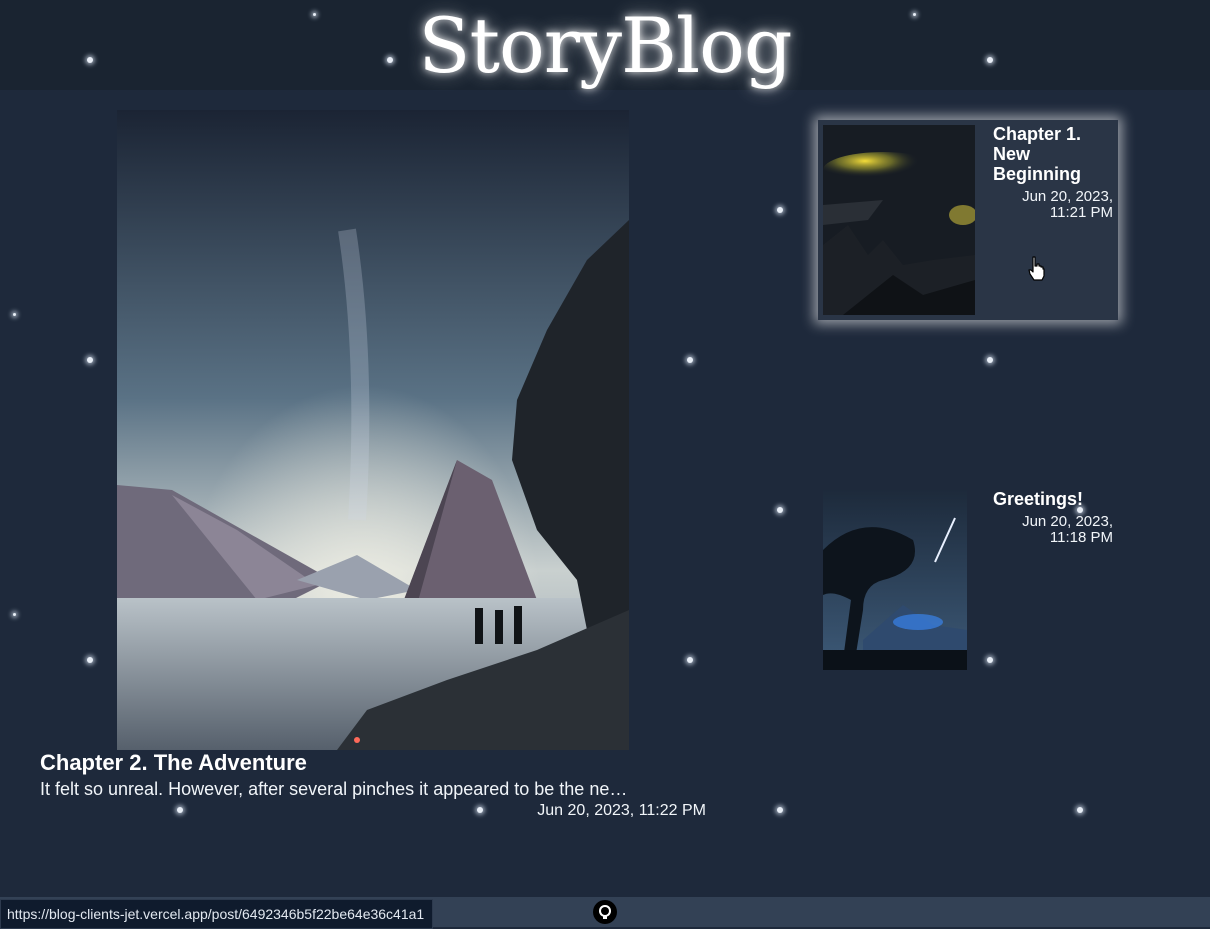 Image resolution: width=1210 pixels, height=929 pixels. Describe the element at coordinates (968, 580) in the screenshot. I see `post-card-greetings: Greetings! Jun 20, 2023, 11:18 PM` at that location.